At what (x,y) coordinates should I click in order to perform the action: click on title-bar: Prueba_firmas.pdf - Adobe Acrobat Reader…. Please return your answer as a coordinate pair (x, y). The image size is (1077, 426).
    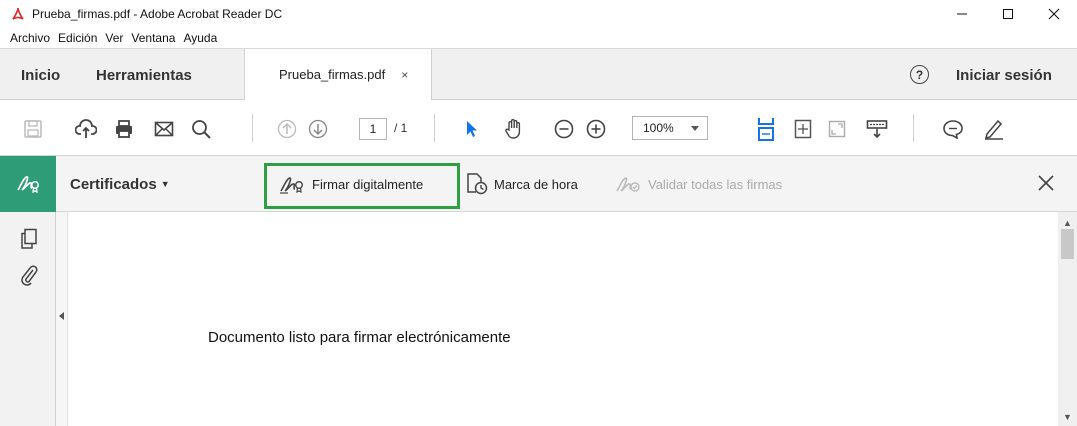
    Looking at the image, I should click on (538, 14).